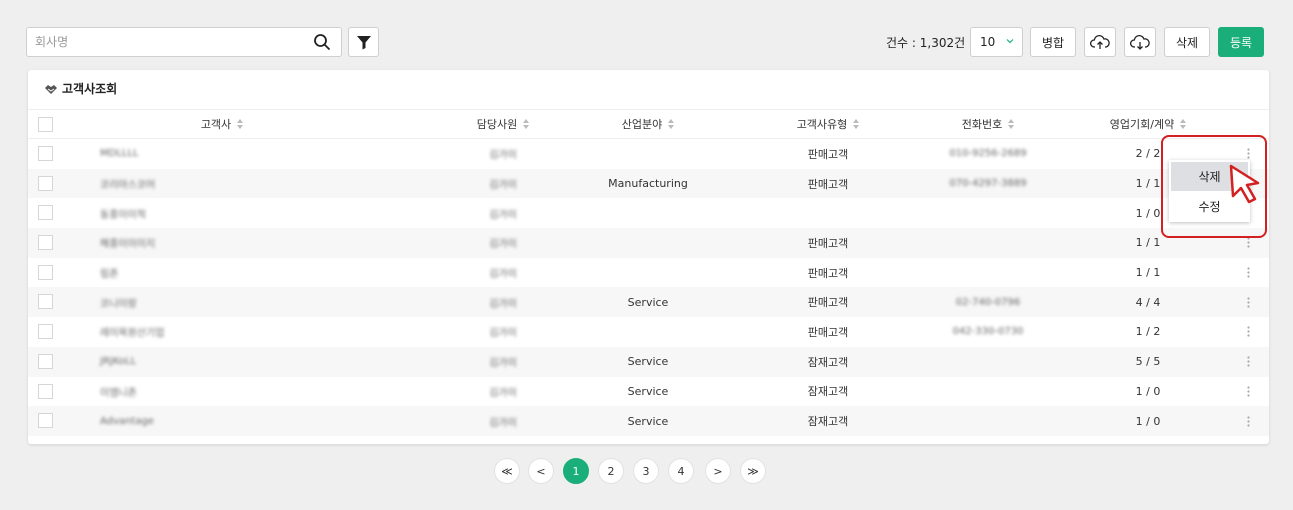 The height and width of the screenshot is (510, 1293). I want to click on page-size-value: 10, so click(988, 42).